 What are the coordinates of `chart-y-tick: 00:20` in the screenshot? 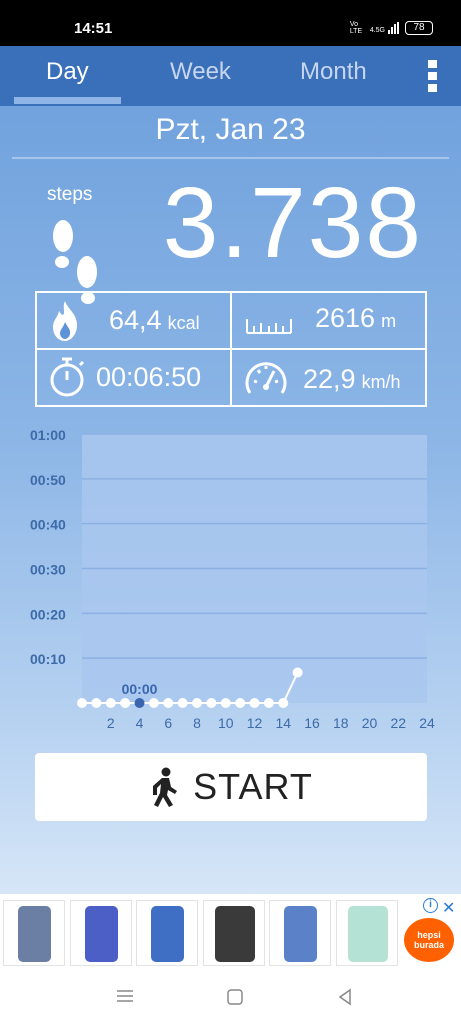 It's located at (48, 614).